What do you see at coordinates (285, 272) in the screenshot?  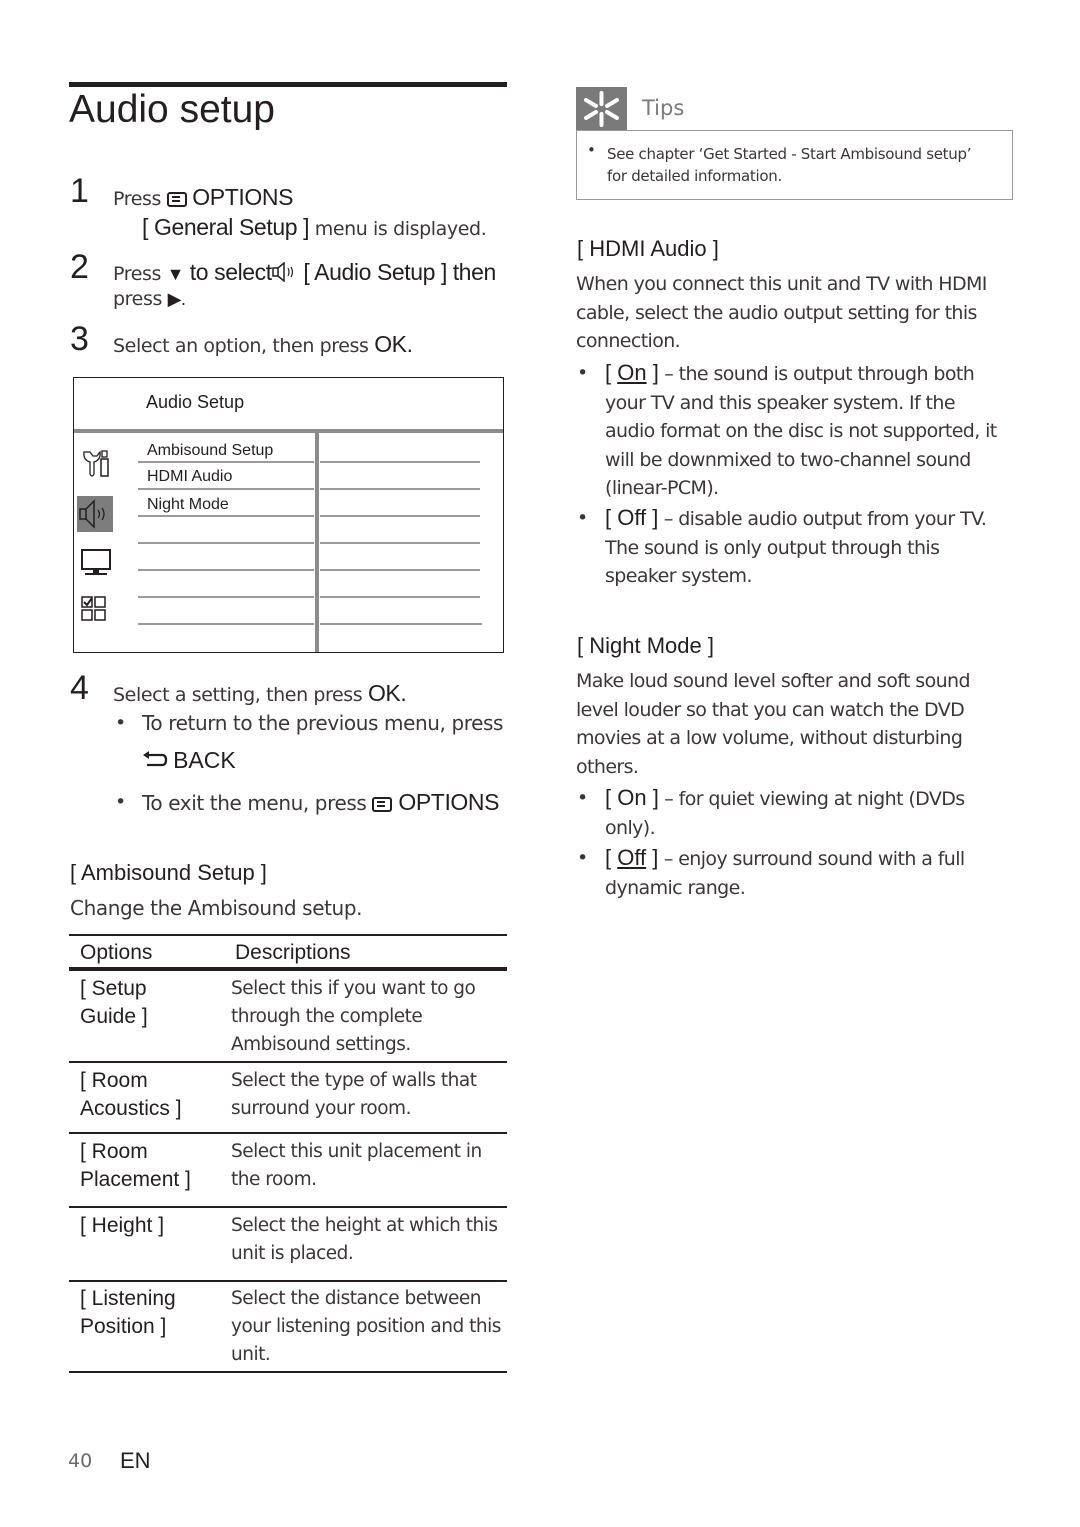 I see `speaker-icon` at bounding box center [285, 272].